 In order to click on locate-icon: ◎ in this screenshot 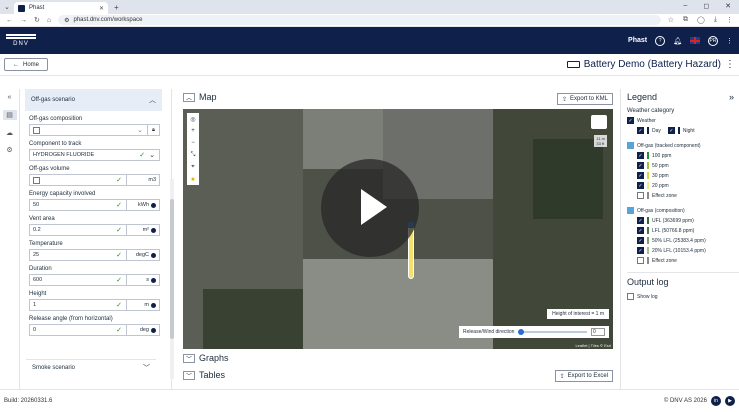, I will do `click(192, 119)`.